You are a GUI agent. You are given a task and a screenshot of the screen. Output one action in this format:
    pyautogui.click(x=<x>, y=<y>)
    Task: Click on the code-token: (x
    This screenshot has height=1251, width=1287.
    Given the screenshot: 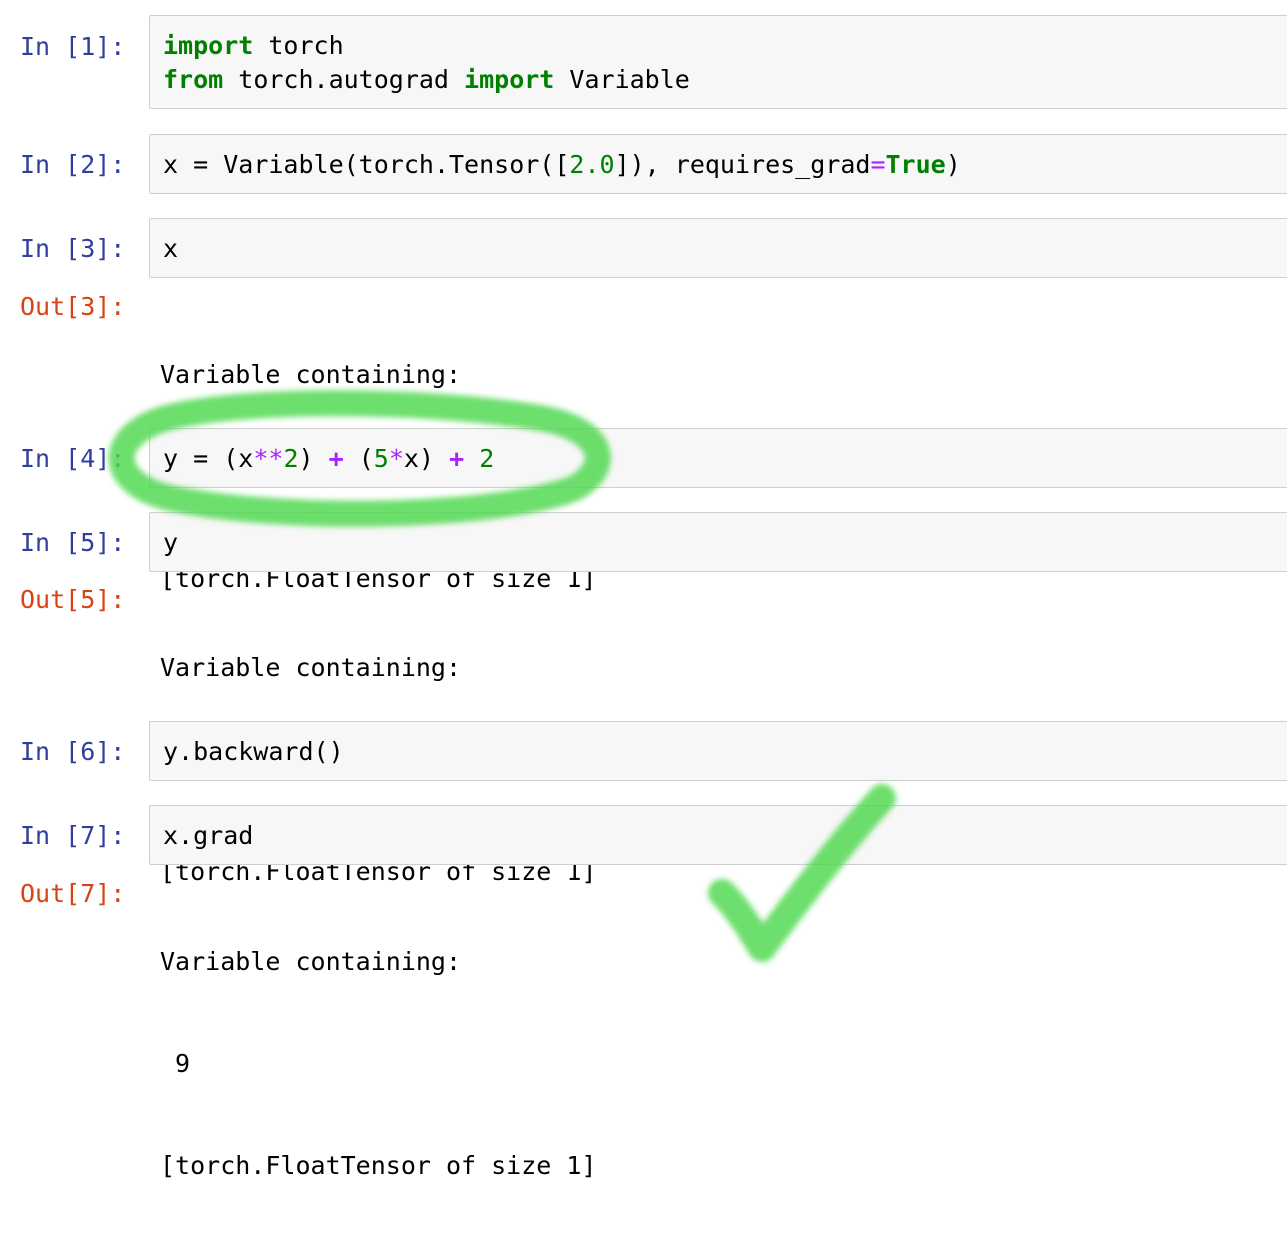 What is the action you would take?
    pyautogui.click(x=231, y=458)
    